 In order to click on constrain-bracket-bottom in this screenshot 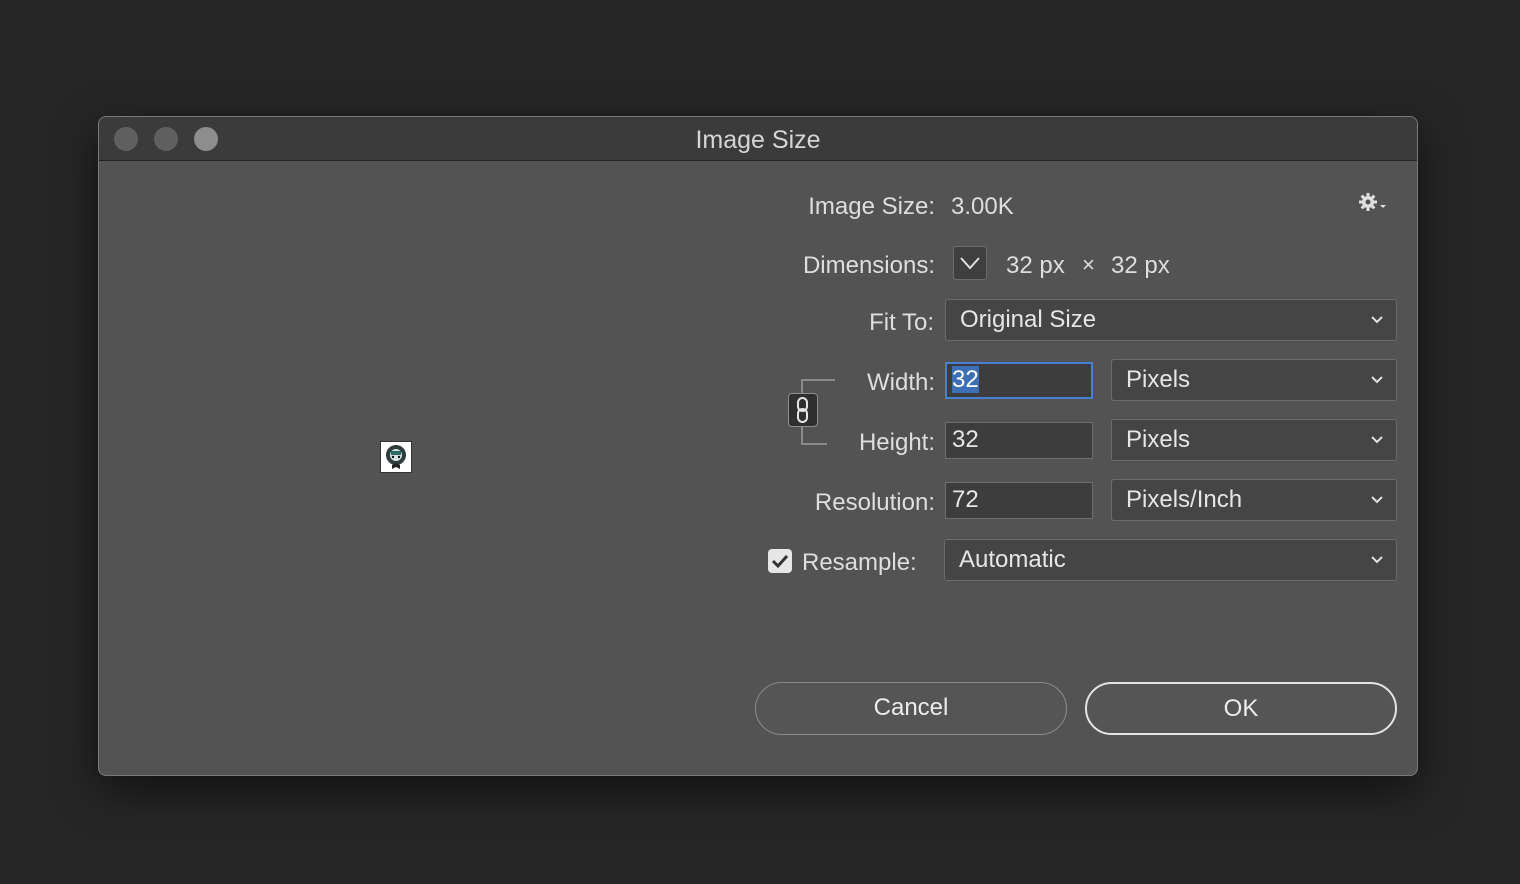, I will do `click(814, 436)`.